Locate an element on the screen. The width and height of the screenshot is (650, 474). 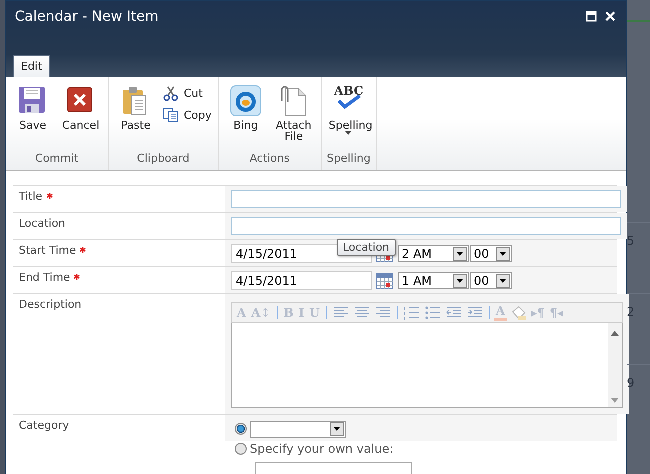
option-label: Specify your own value: is located at coordinates (322, 449).